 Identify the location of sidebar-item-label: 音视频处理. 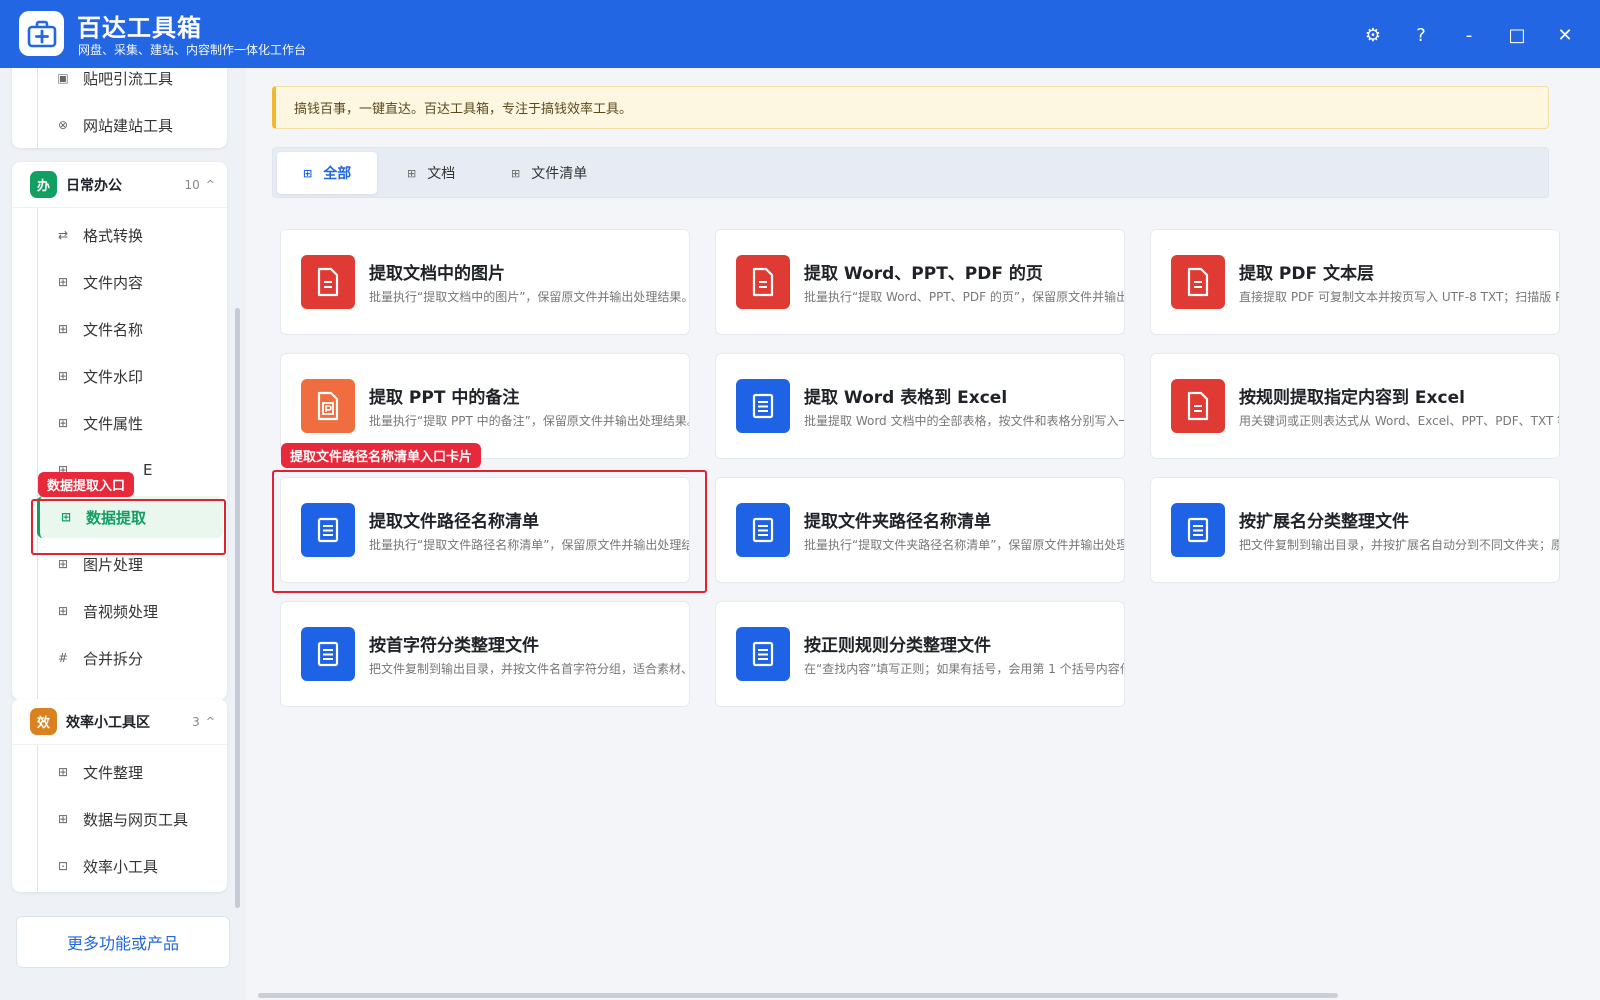
(121, 611).